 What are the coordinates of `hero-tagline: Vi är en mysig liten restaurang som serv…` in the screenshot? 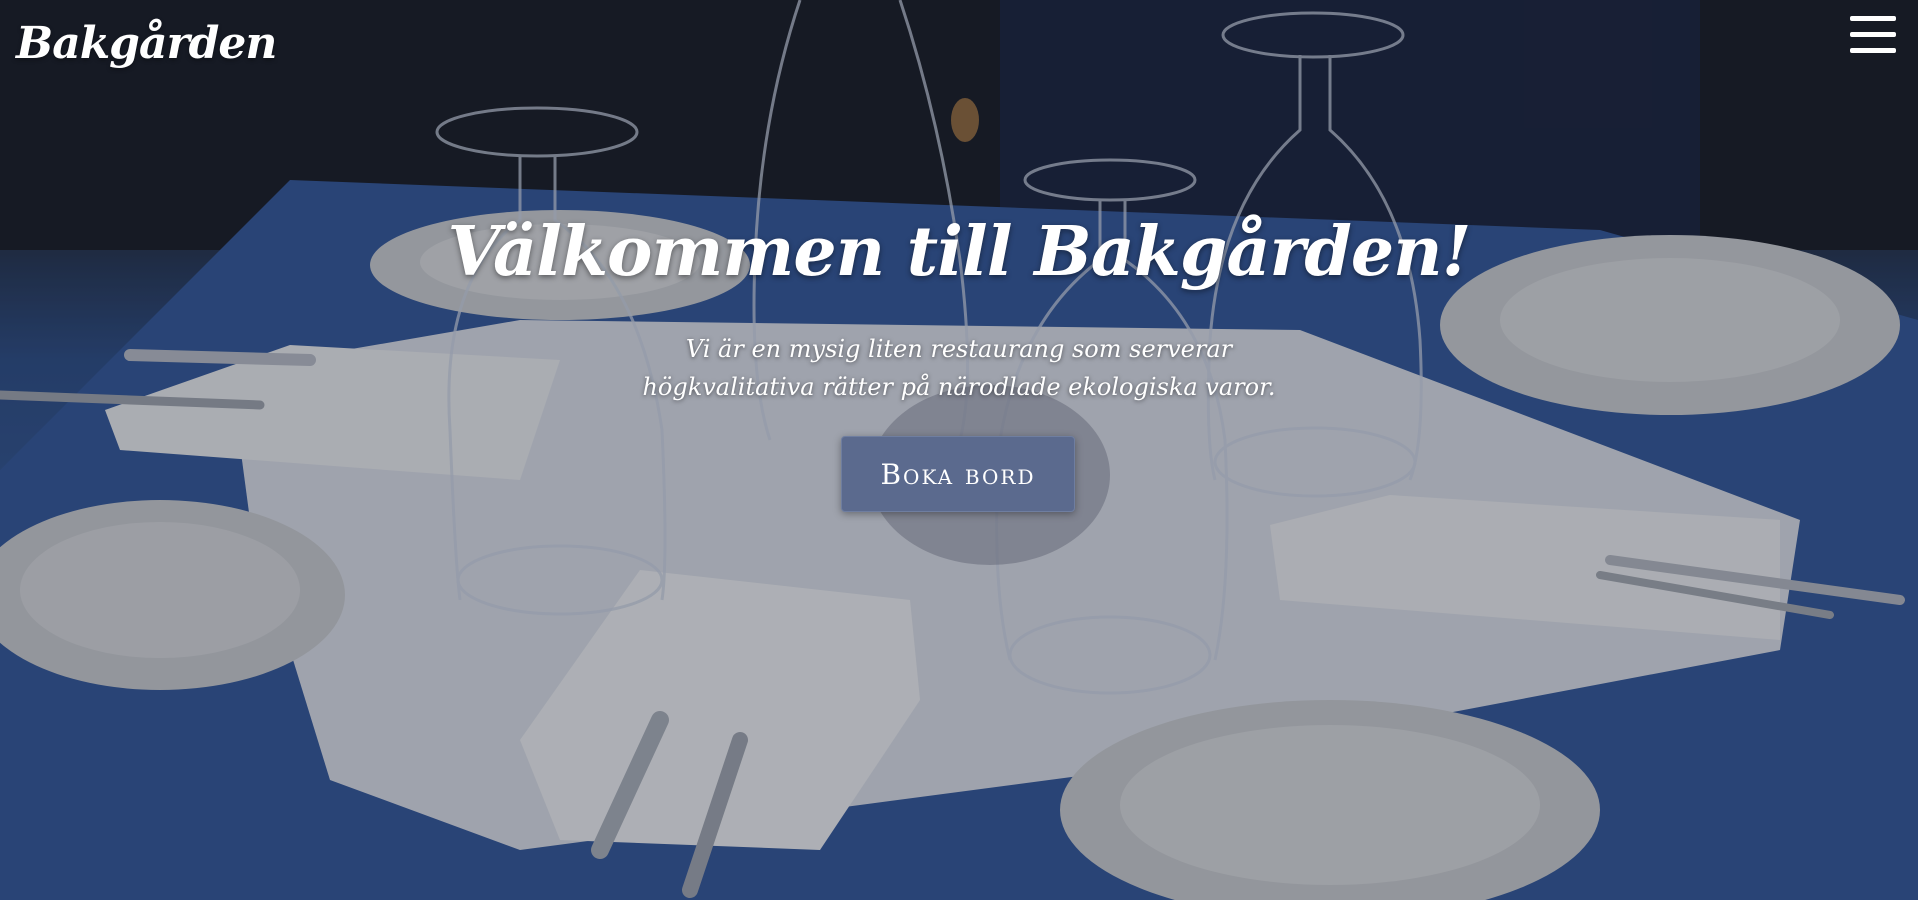 It's located at (959, 368).